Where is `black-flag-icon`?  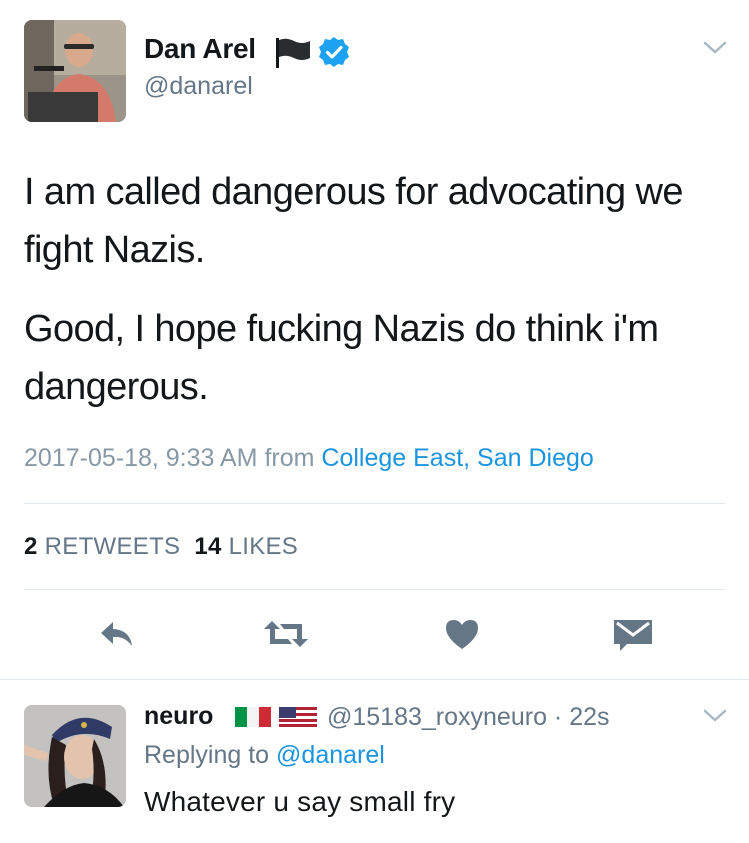
black-flag-icon is located at coordinates (294, 55).